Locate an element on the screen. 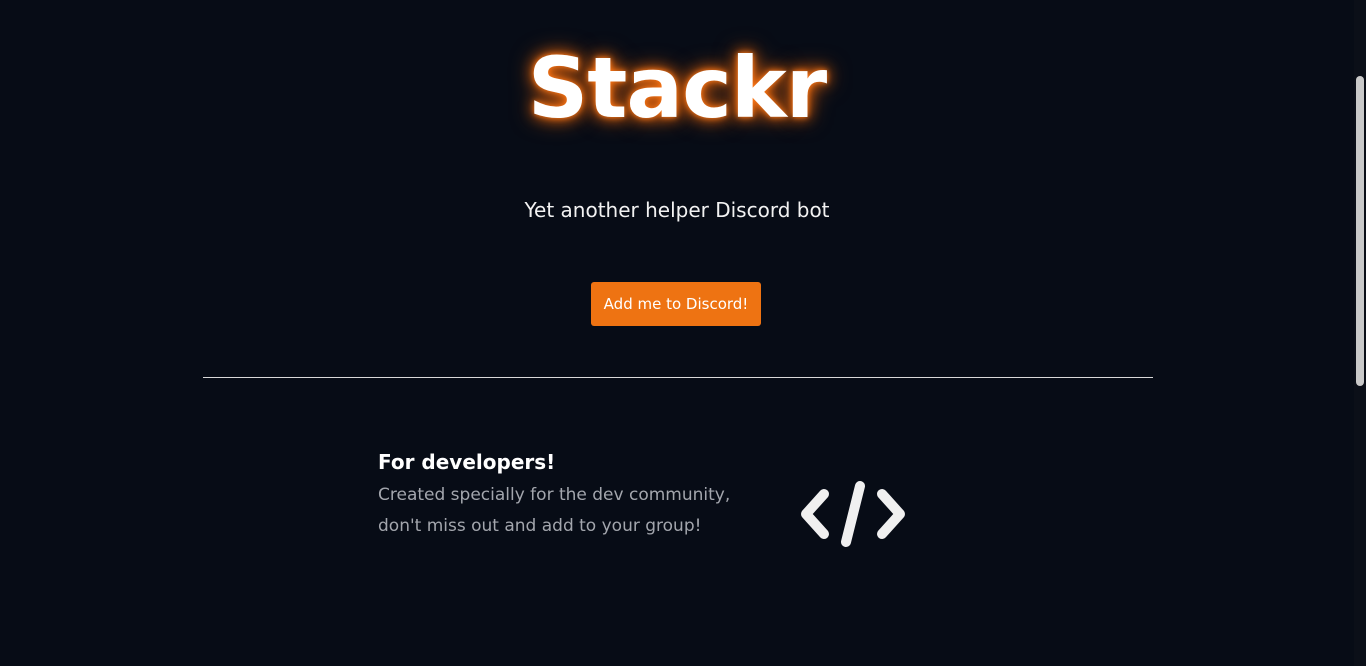 The image size is (1366, 666). code-icon is located at coordinates (854, 514).